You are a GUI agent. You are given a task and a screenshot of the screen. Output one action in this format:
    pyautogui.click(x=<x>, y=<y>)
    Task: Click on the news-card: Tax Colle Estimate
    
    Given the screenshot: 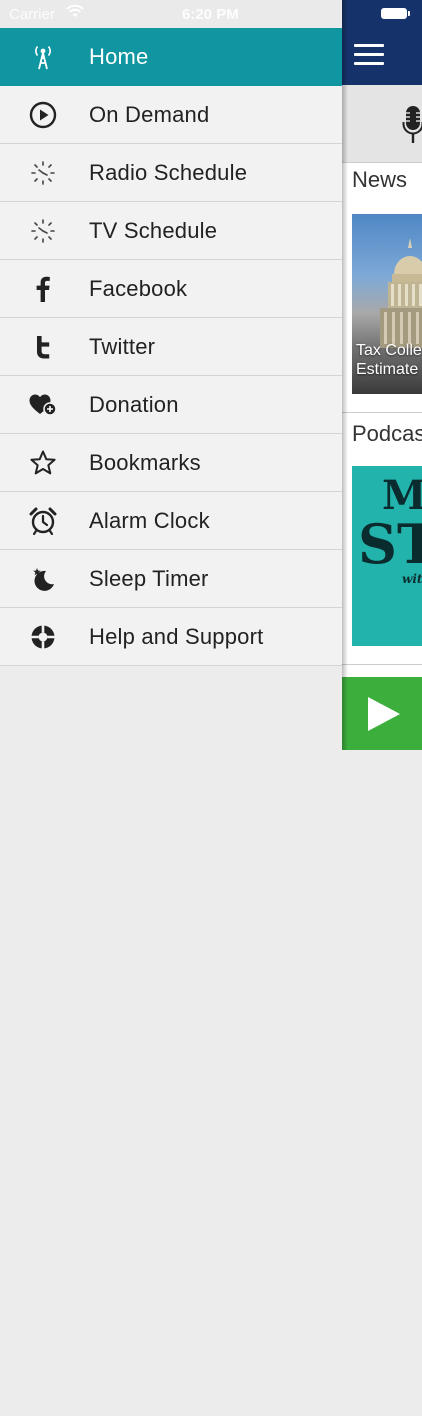 What is the action you would take?
    pyautogui.click(x=387, y=304)
    